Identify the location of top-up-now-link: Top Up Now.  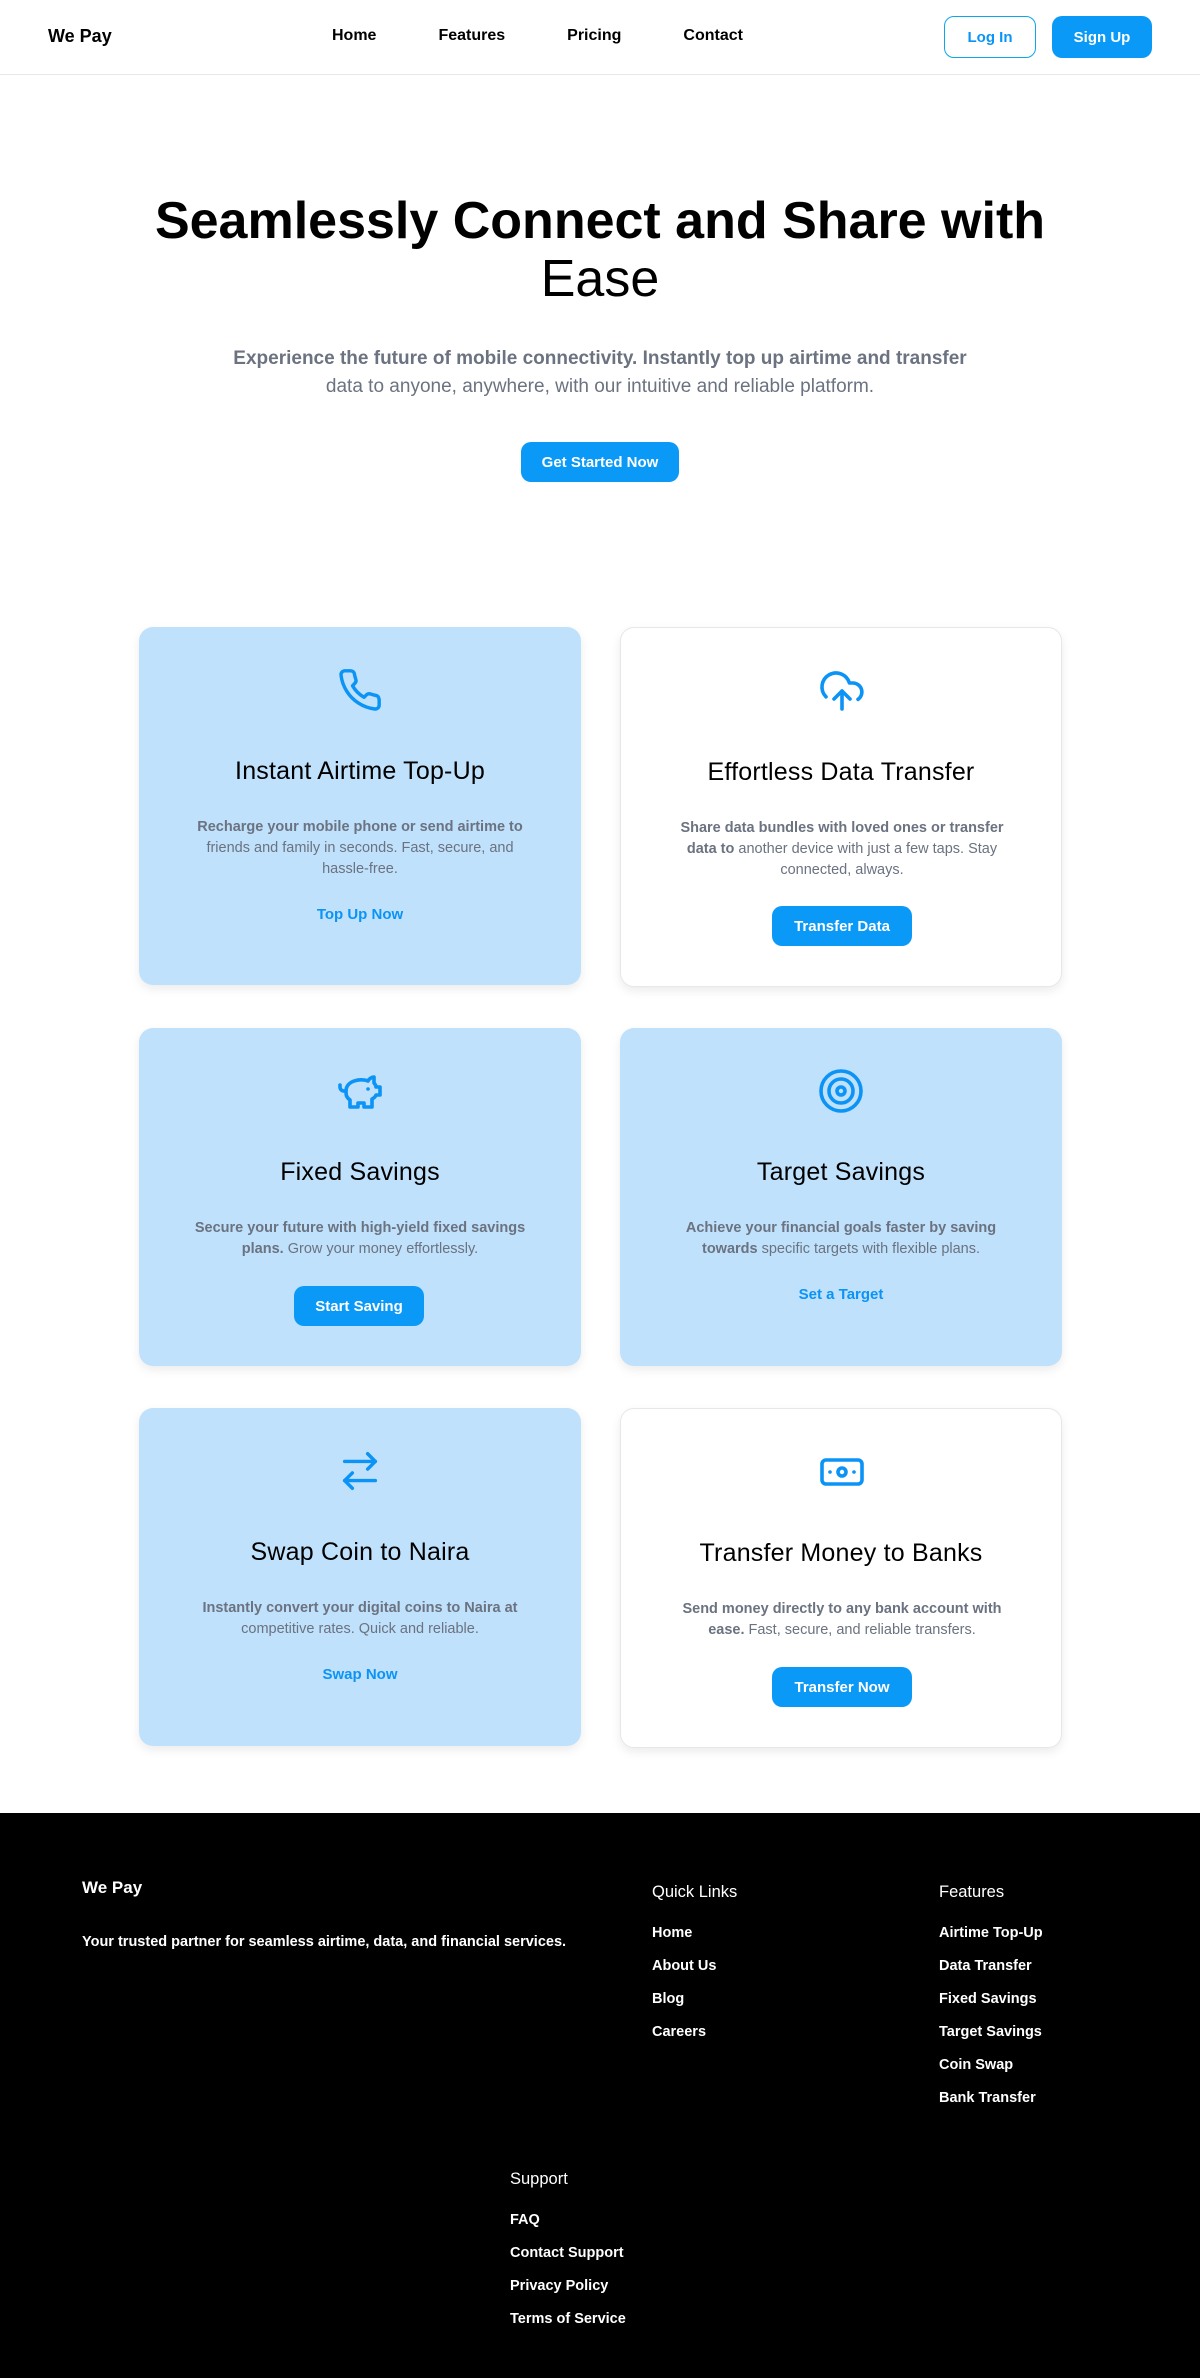
(360, 914).